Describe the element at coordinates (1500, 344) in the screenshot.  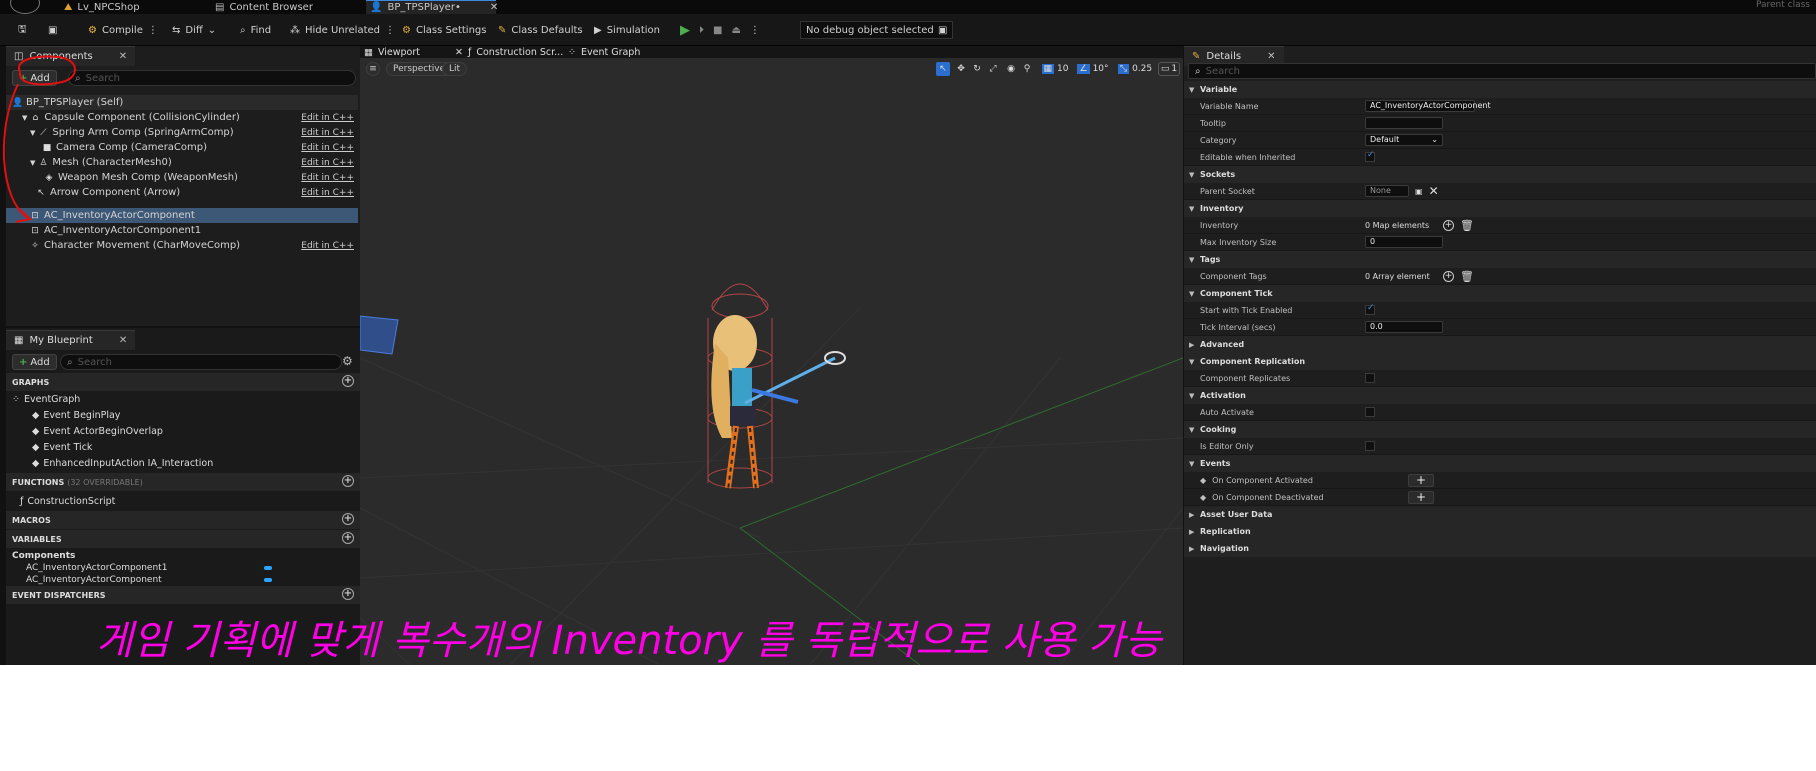
I see `details-section-advanced: ▶ Advanced` at that location.